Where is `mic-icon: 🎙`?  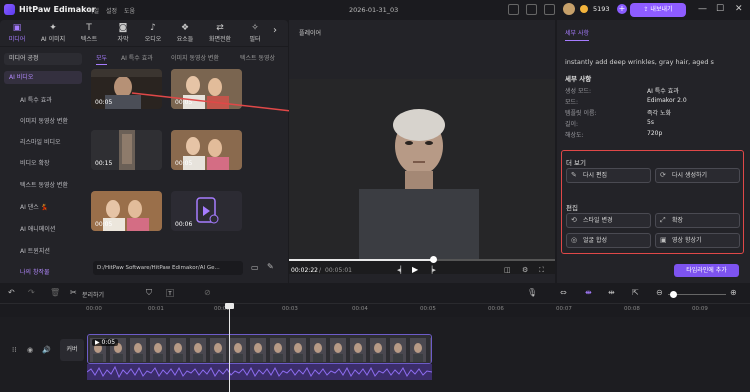
mic-icon: 🎙 is located at coordinates (532, 292).